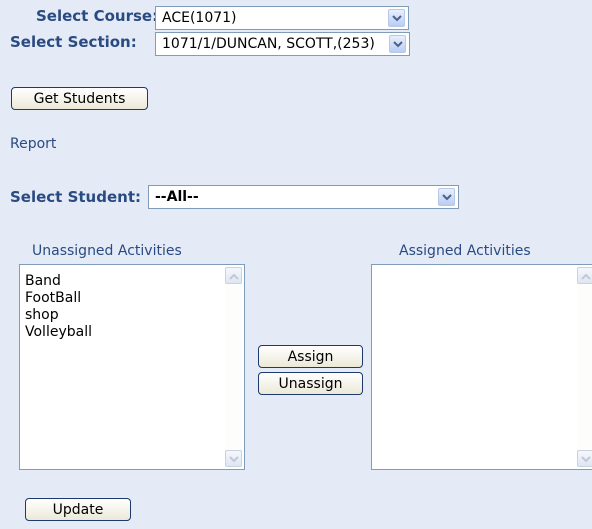 The image size is (592, 529). What do you see at coordinates (107, 251) in the screenshot?
I see `unassigned-heading: Unassigned Activities` at bounding box center [107, 251].